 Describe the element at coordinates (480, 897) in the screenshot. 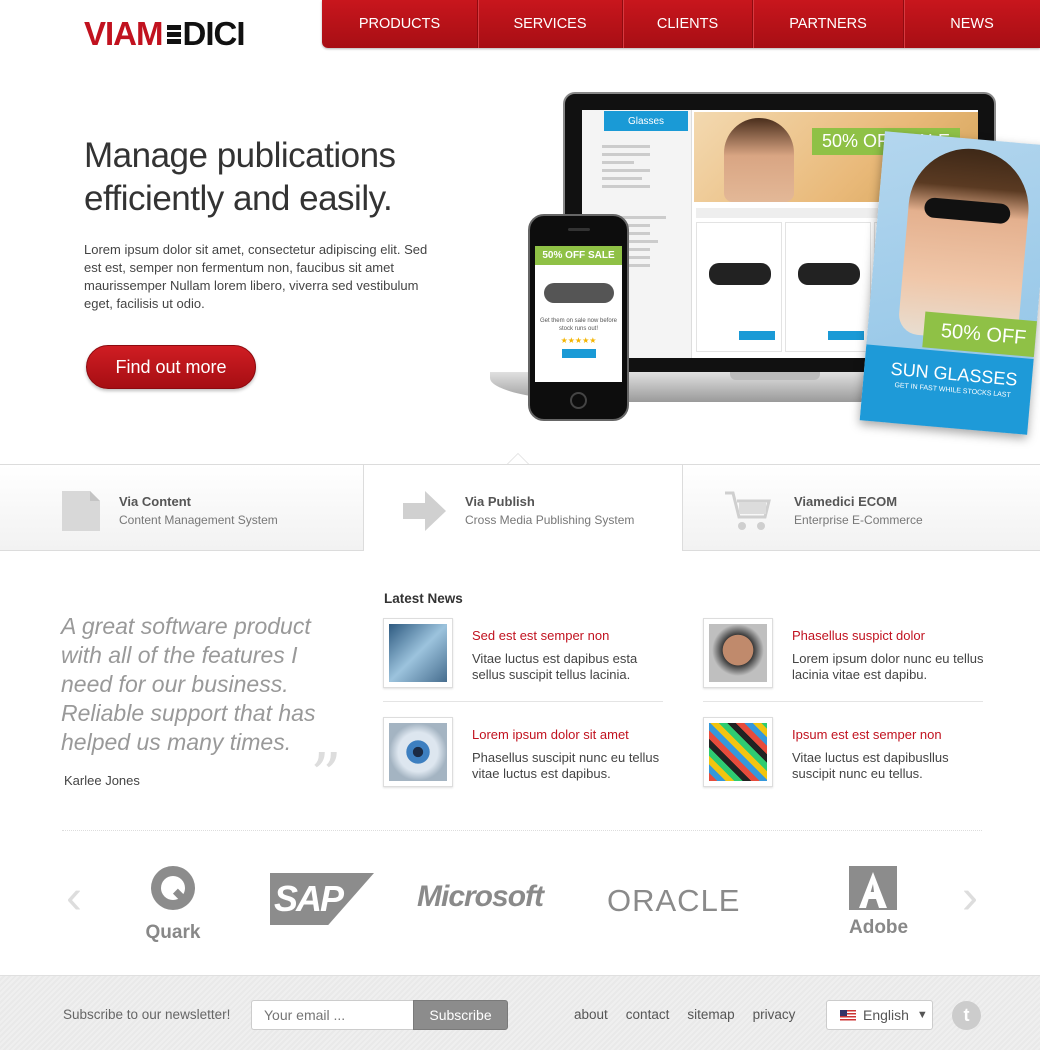

I see `microsoft-logo: Microsoft` at that location.